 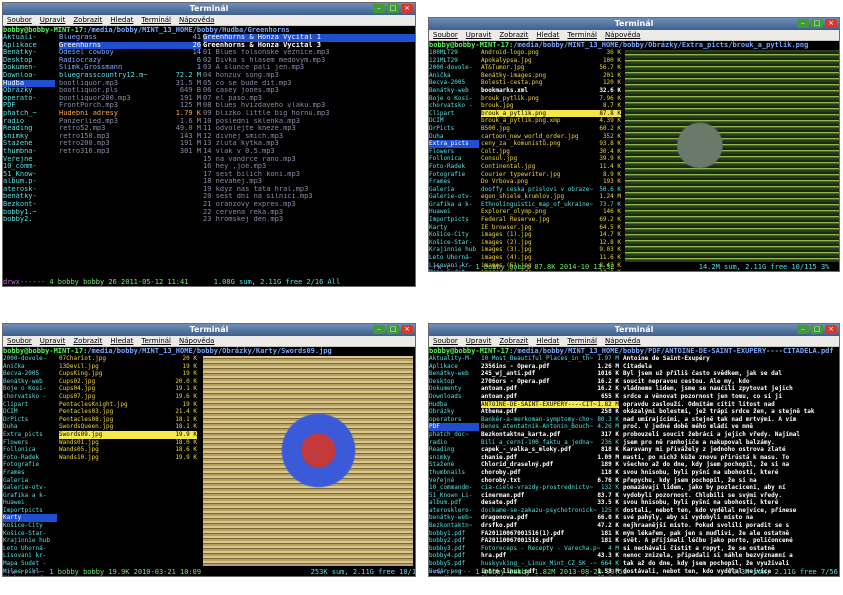 What do you see at coordinates (550, 541) in the screenshot?
I see `file-list-item: 181 K FA20110067001516.pdf` at bounding box center [550, 541].